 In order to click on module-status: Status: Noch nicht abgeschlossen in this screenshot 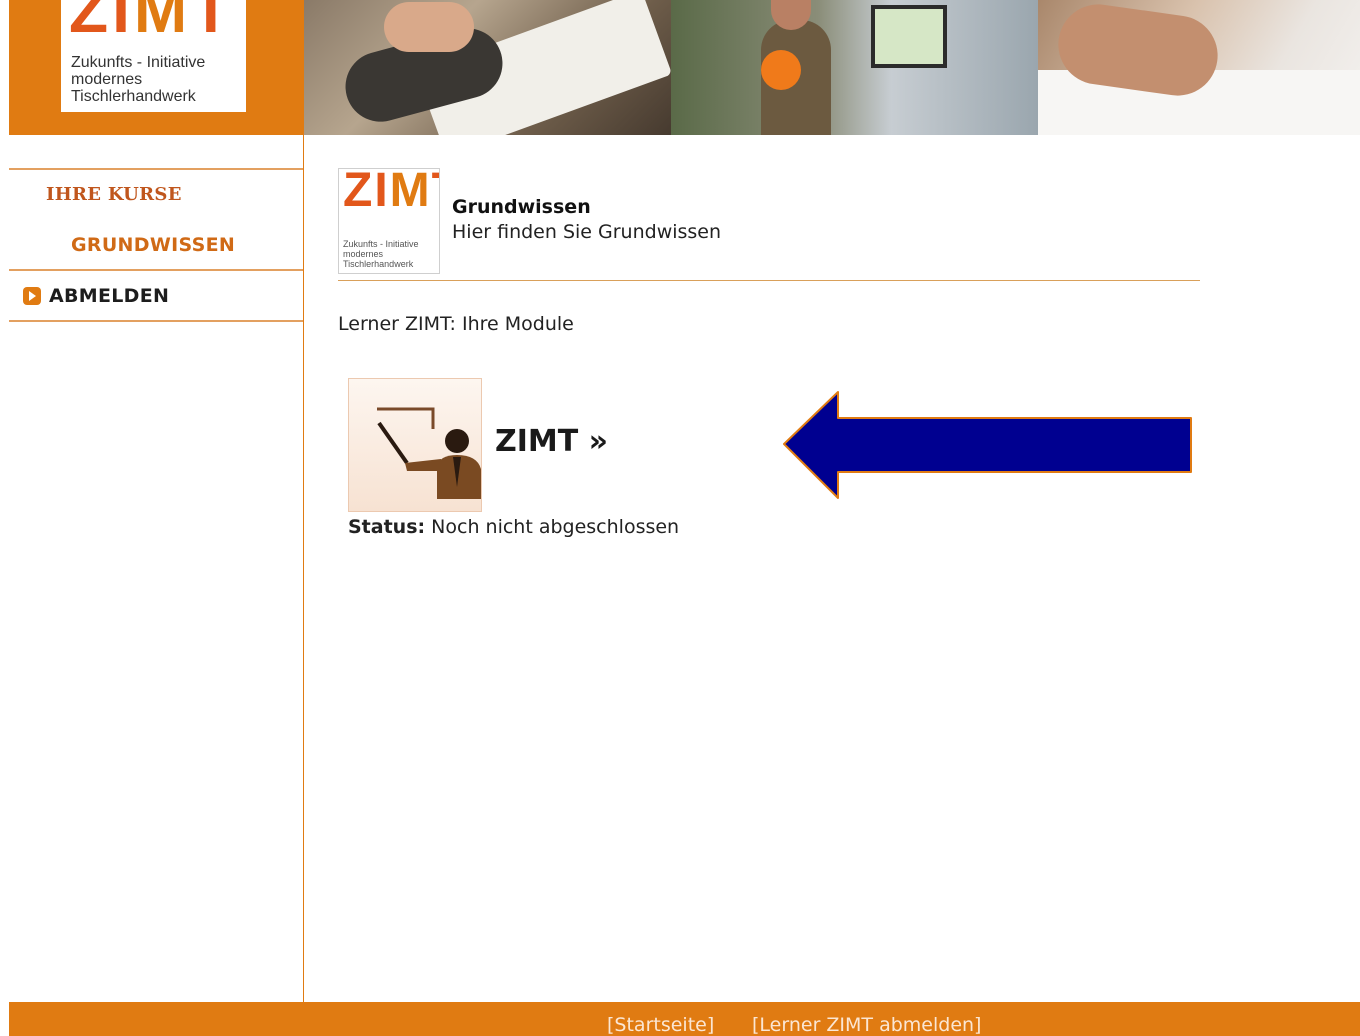, I will do `click(513, 527)`.